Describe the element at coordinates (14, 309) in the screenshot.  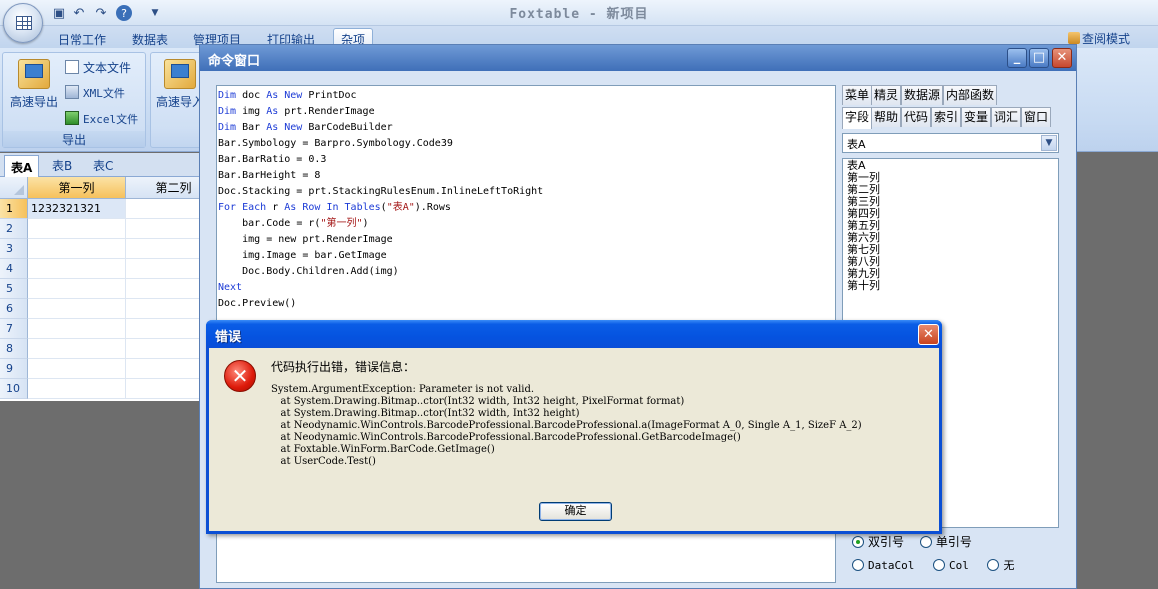
I see `row-header: 6` at that location.